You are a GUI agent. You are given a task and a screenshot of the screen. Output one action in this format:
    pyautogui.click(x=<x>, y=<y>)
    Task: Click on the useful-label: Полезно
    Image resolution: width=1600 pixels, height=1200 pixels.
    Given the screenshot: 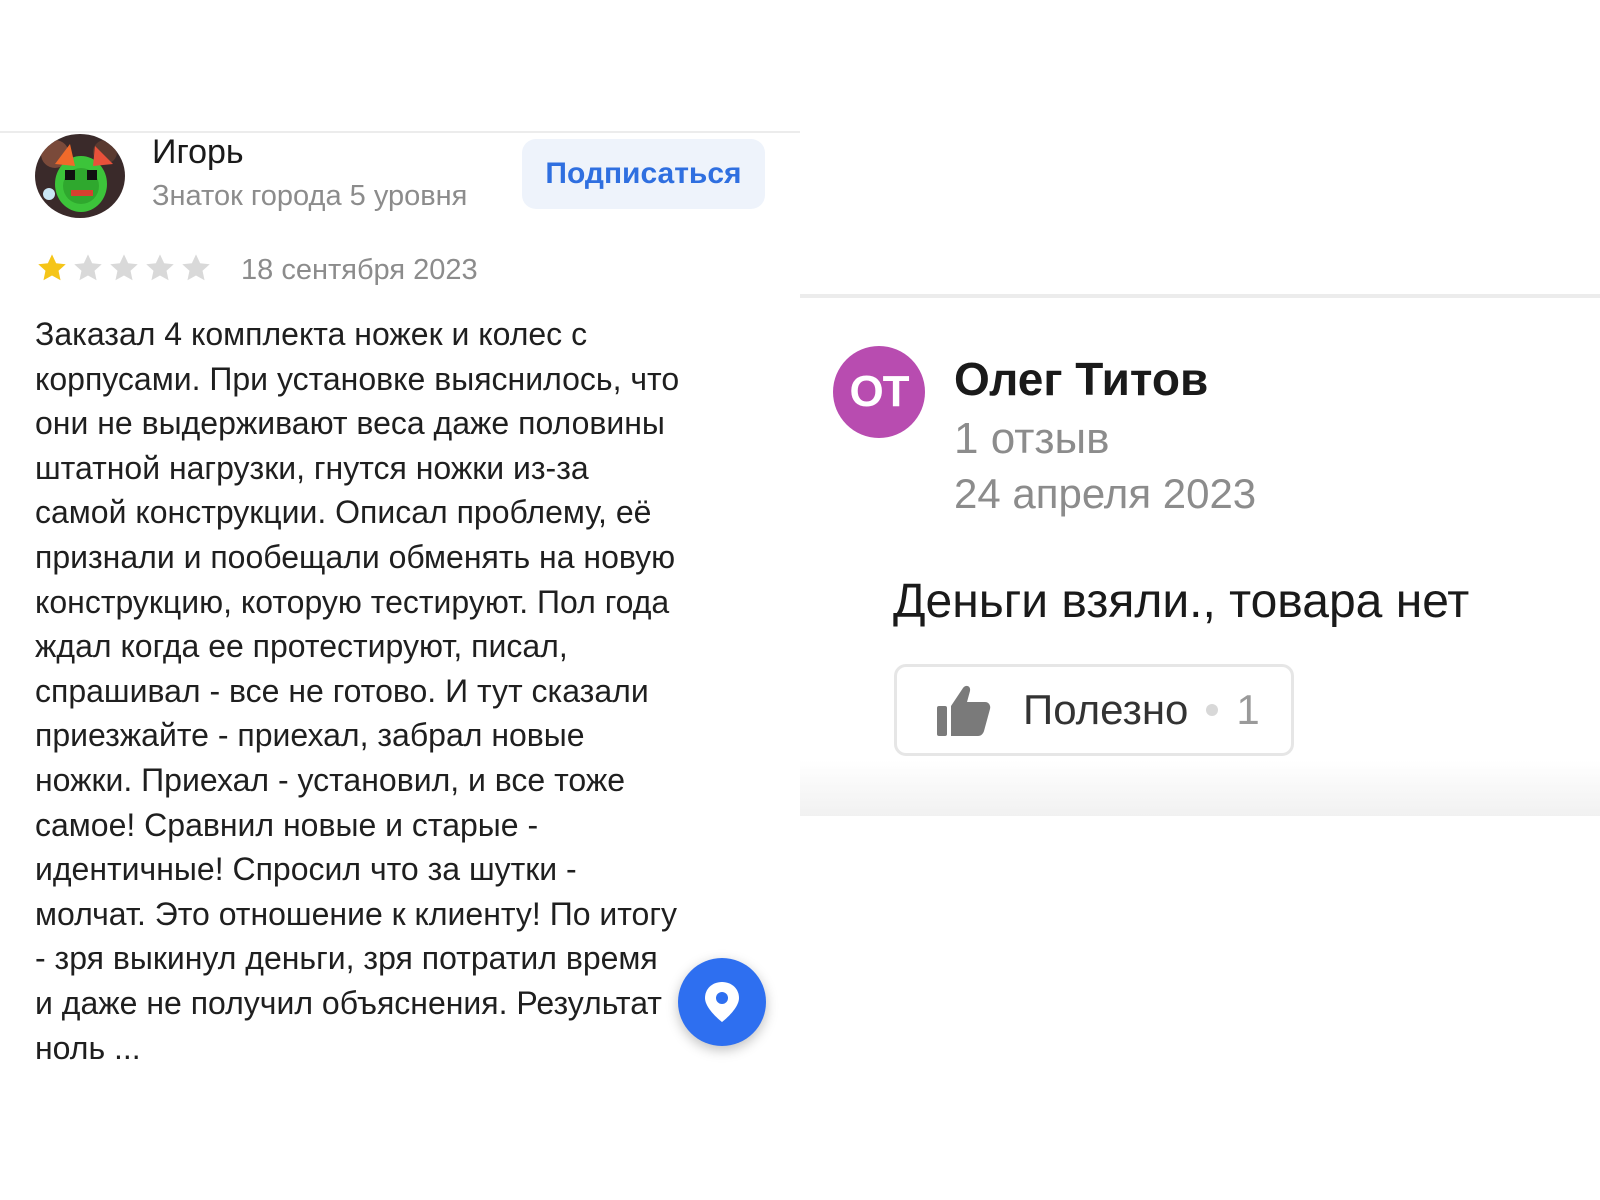 What is the action you would take?
    pyautogui.click(x=1106, y=709)
    